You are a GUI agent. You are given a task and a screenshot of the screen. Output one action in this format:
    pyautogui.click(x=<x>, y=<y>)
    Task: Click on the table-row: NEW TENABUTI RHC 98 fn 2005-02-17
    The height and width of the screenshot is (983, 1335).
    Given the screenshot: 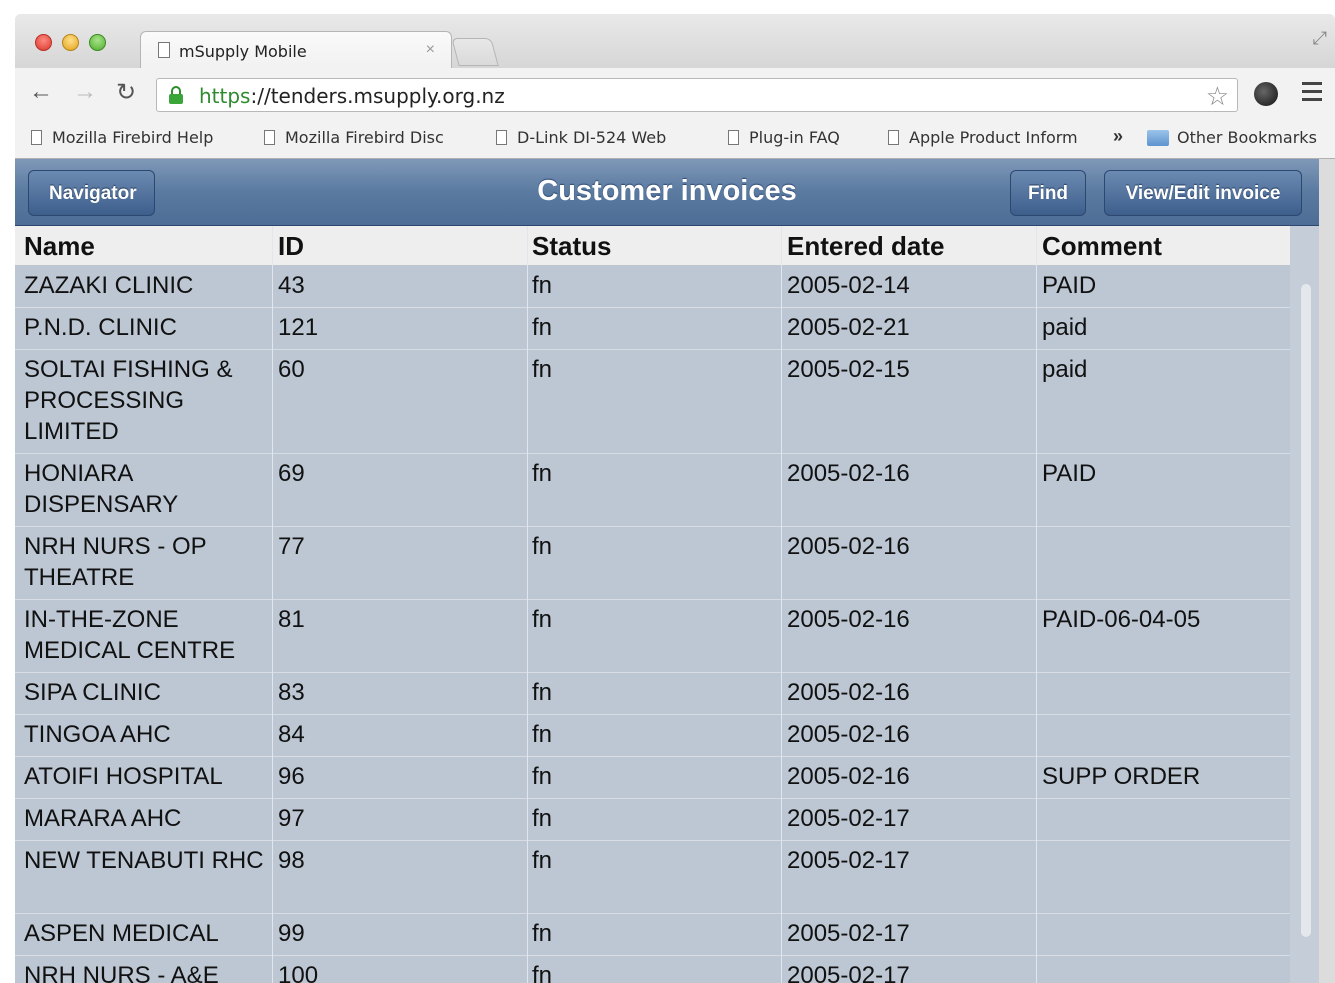 What is the action you would take?
    pyautogui.click(x=652, y=877)
    